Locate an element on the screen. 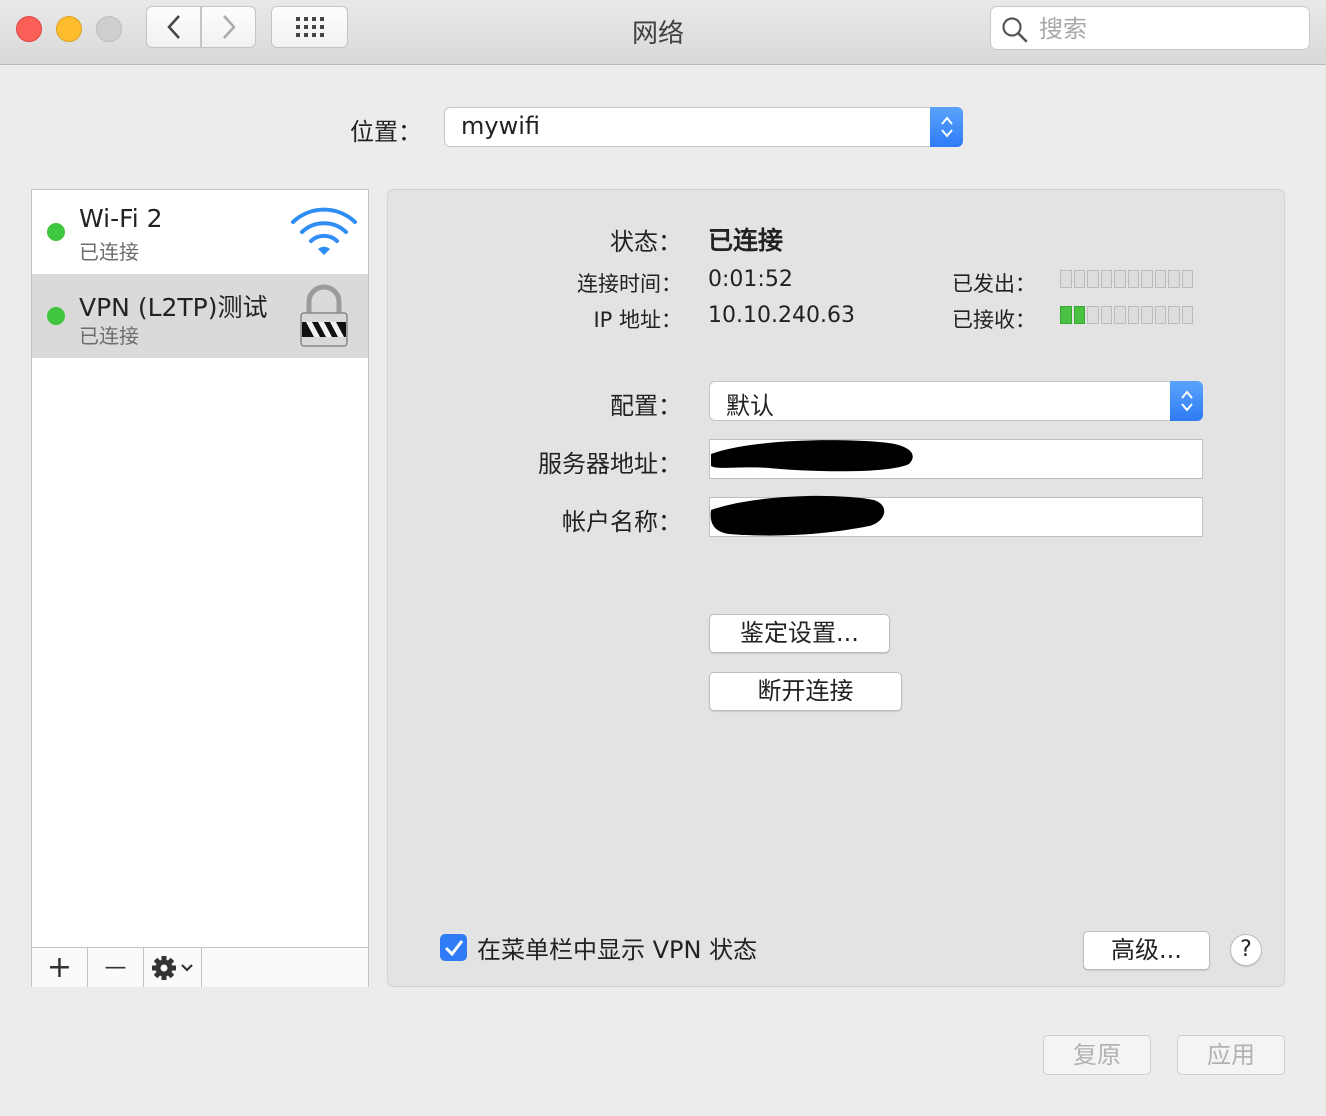 The width and height of the screenshot is (1326, 1116). location-label: 位置： is located at coordinates (386, 132).